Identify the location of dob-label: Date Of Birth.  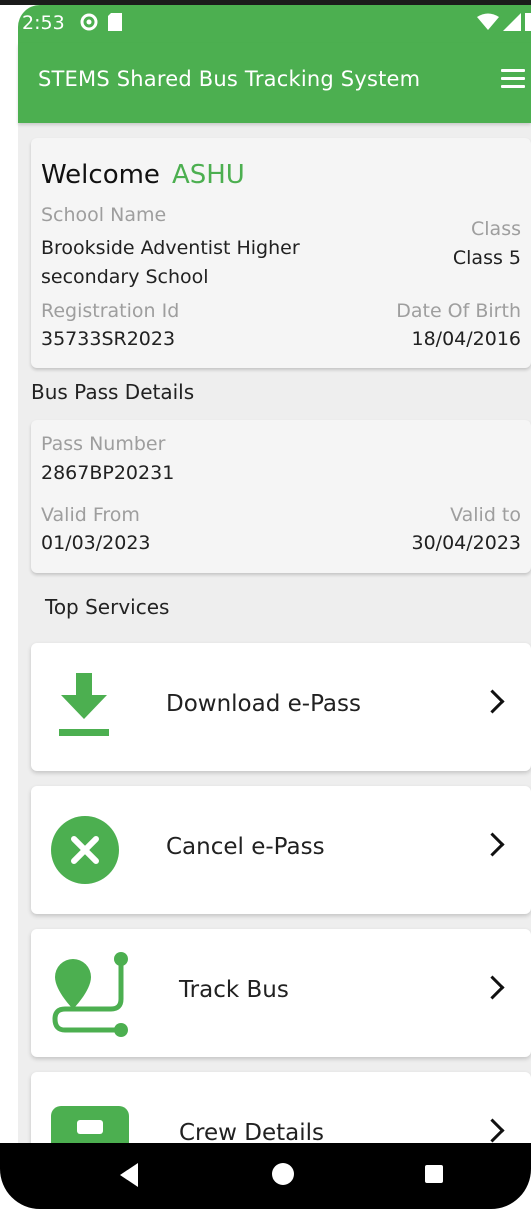
(458, 311).